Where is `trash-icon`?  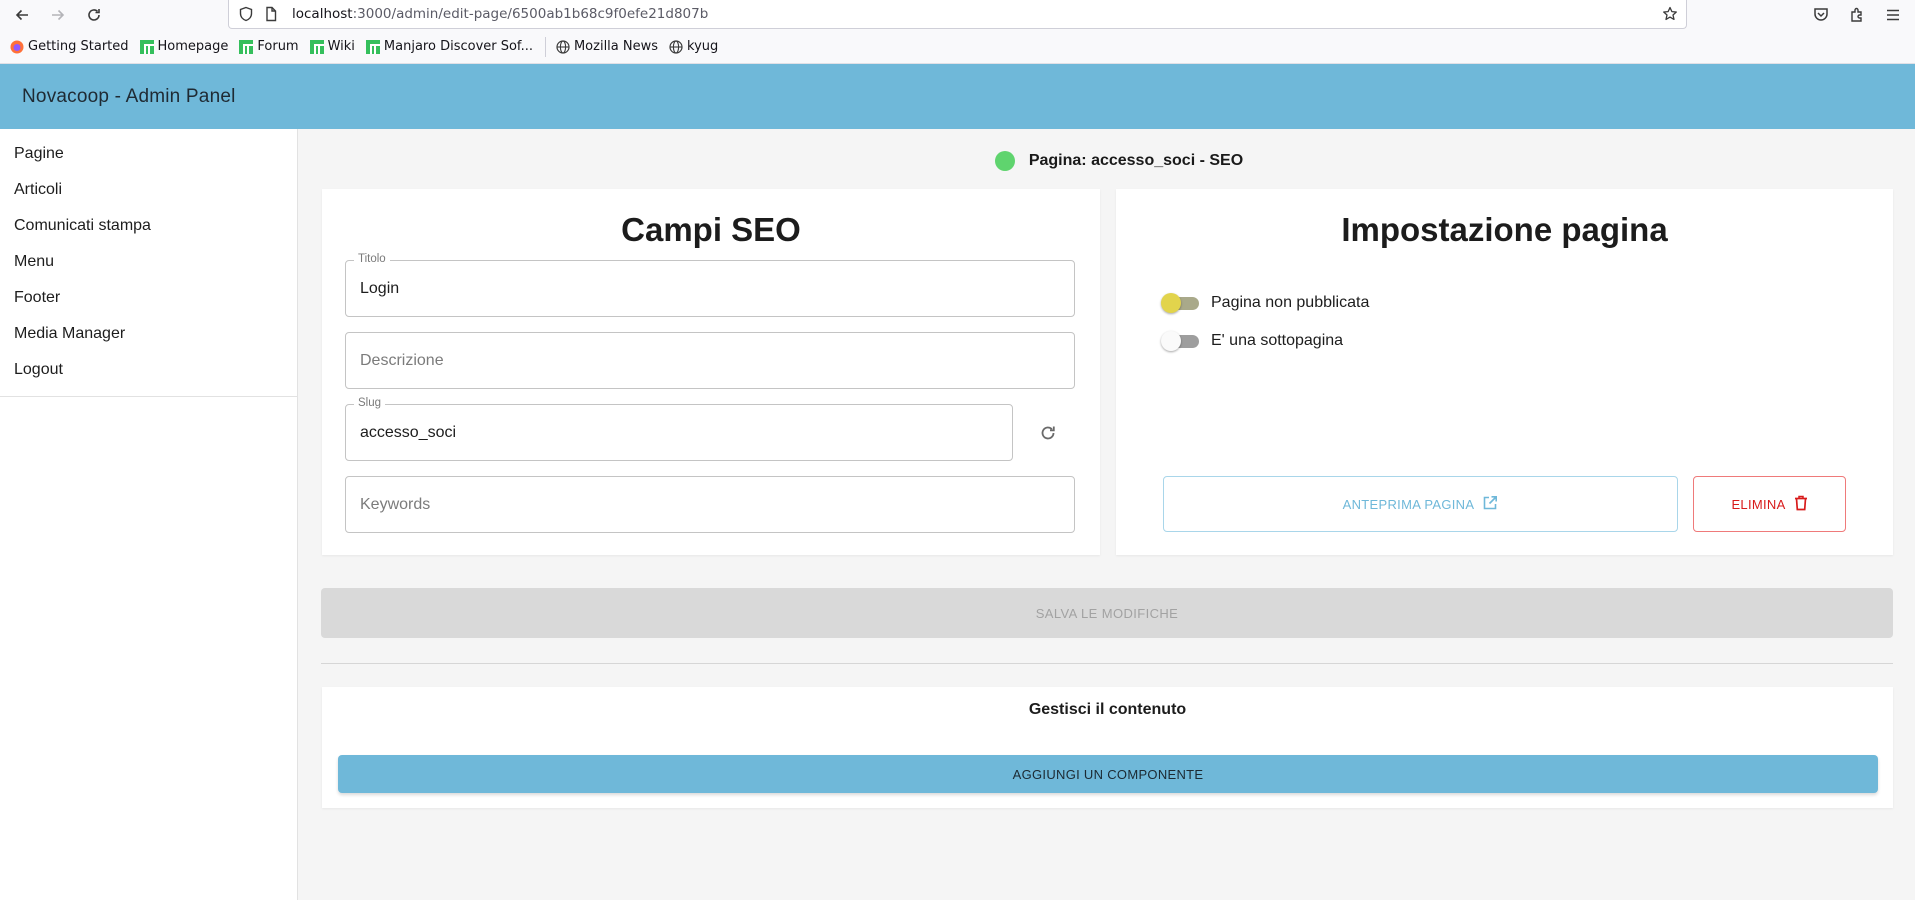
trash-icon is located at coordinates (1801, 504).